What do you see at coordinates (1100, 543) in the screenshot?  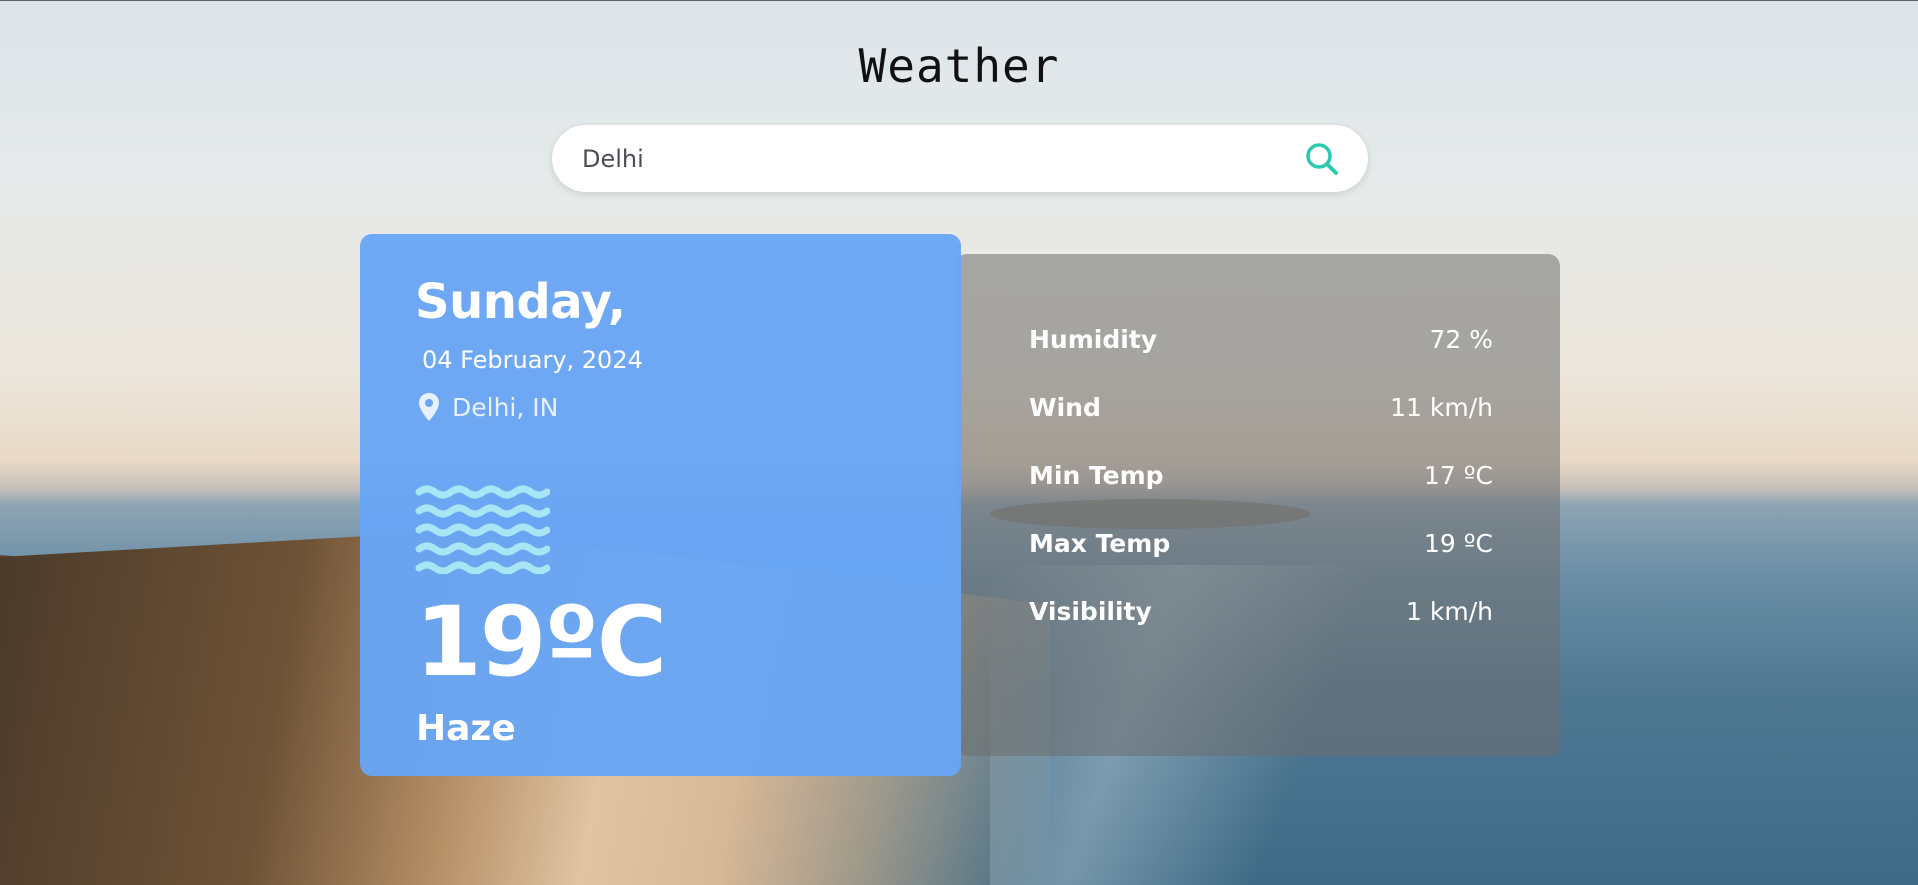 I see `detail-label: Max Temp` at bounding box center [1100, 543].